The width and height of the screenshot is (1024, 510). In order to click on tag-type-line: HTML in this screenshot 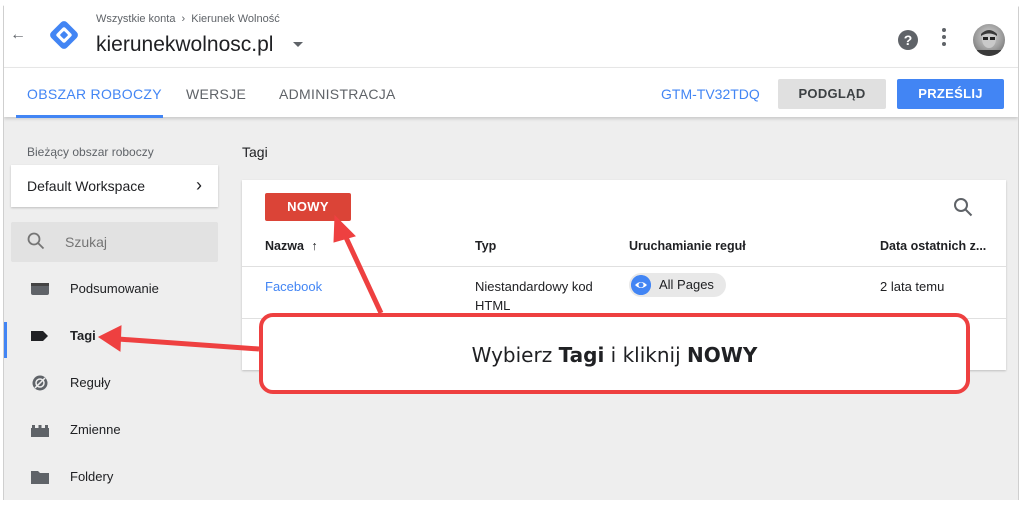, I will do `click(493, 305)`.